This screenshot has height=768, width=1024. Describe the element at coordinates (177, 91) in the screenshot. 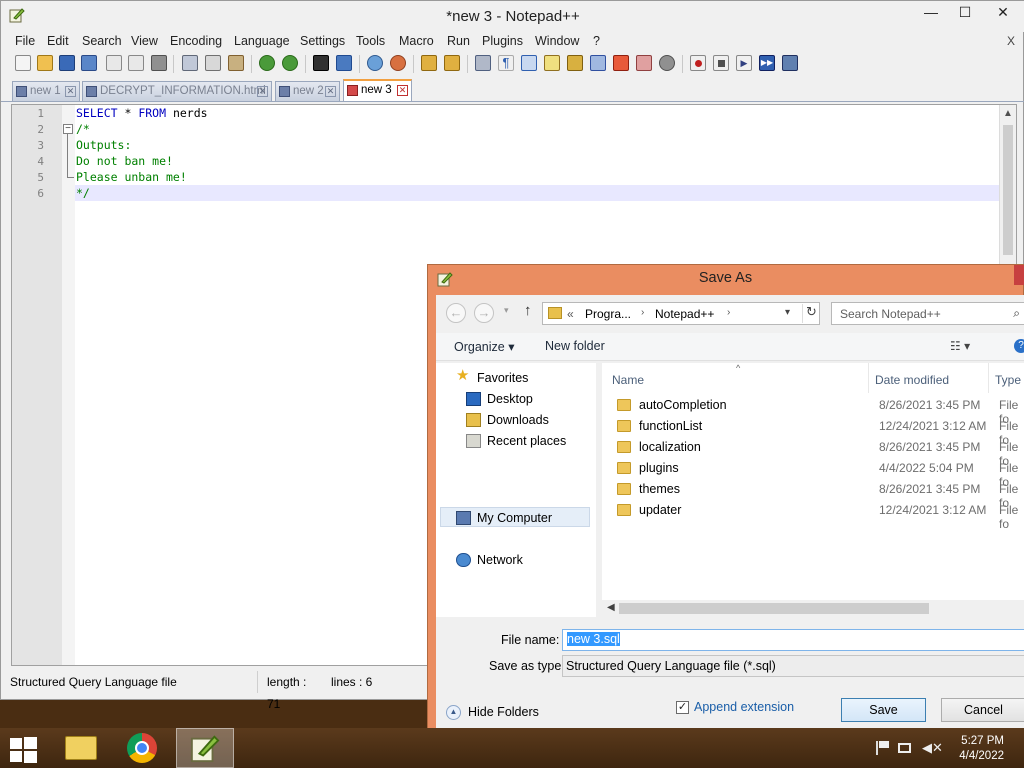

I see `tab-decrypt-information: DECRYPT_INFORMATION.html ✕` at that location.